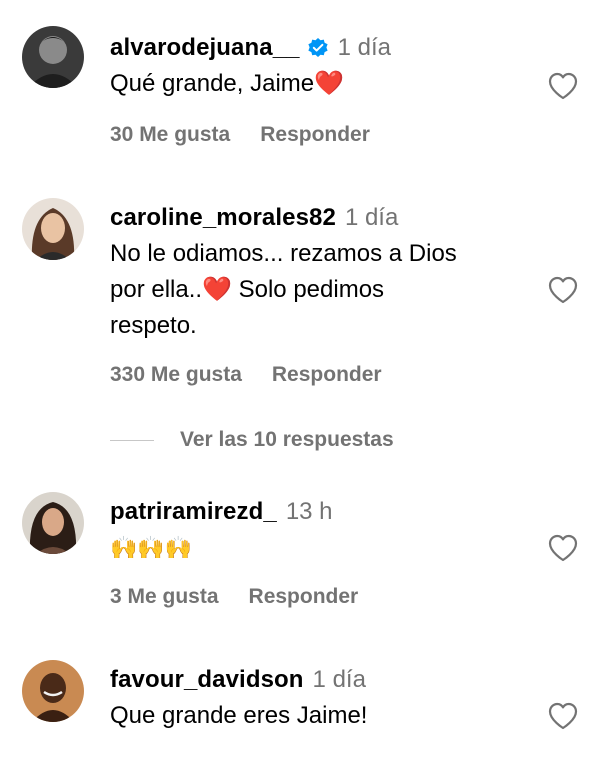  What do you see at coordinates (308, 289) in the screenshot?
I see `comment-text-content: Solo pedimos` at bounding box center [308, 289].